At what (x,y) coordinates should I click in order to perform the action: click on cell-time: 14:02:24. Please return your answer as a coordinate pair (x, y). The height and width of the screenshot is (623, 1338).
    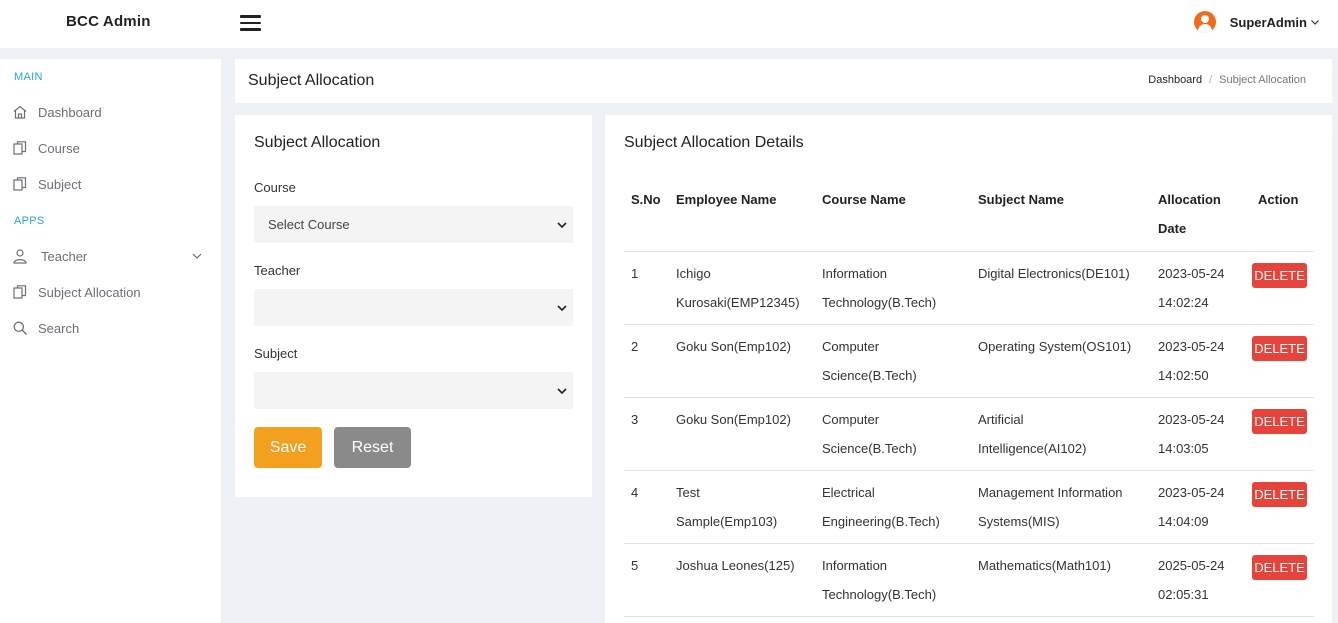
    Looking at the image, I should click on (1183, 302).